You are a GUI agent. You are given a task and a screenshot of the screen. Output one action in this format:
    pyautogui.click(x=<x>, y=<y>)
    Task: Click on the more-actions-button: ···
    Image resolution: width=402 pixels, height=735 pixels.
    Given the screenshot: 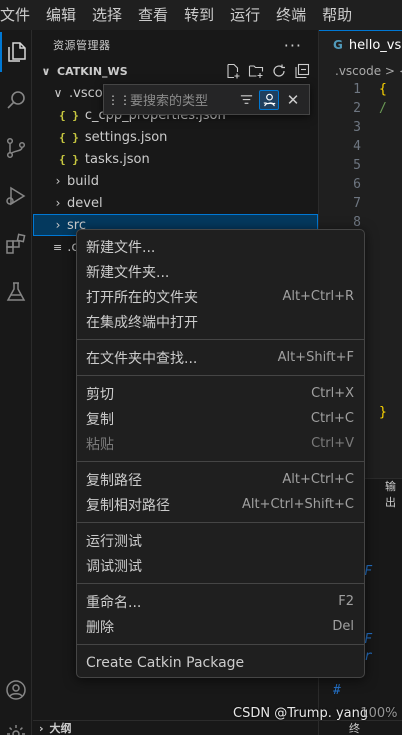 What is the action you would take?
    pyautogui.click(x=293, y=45)
    